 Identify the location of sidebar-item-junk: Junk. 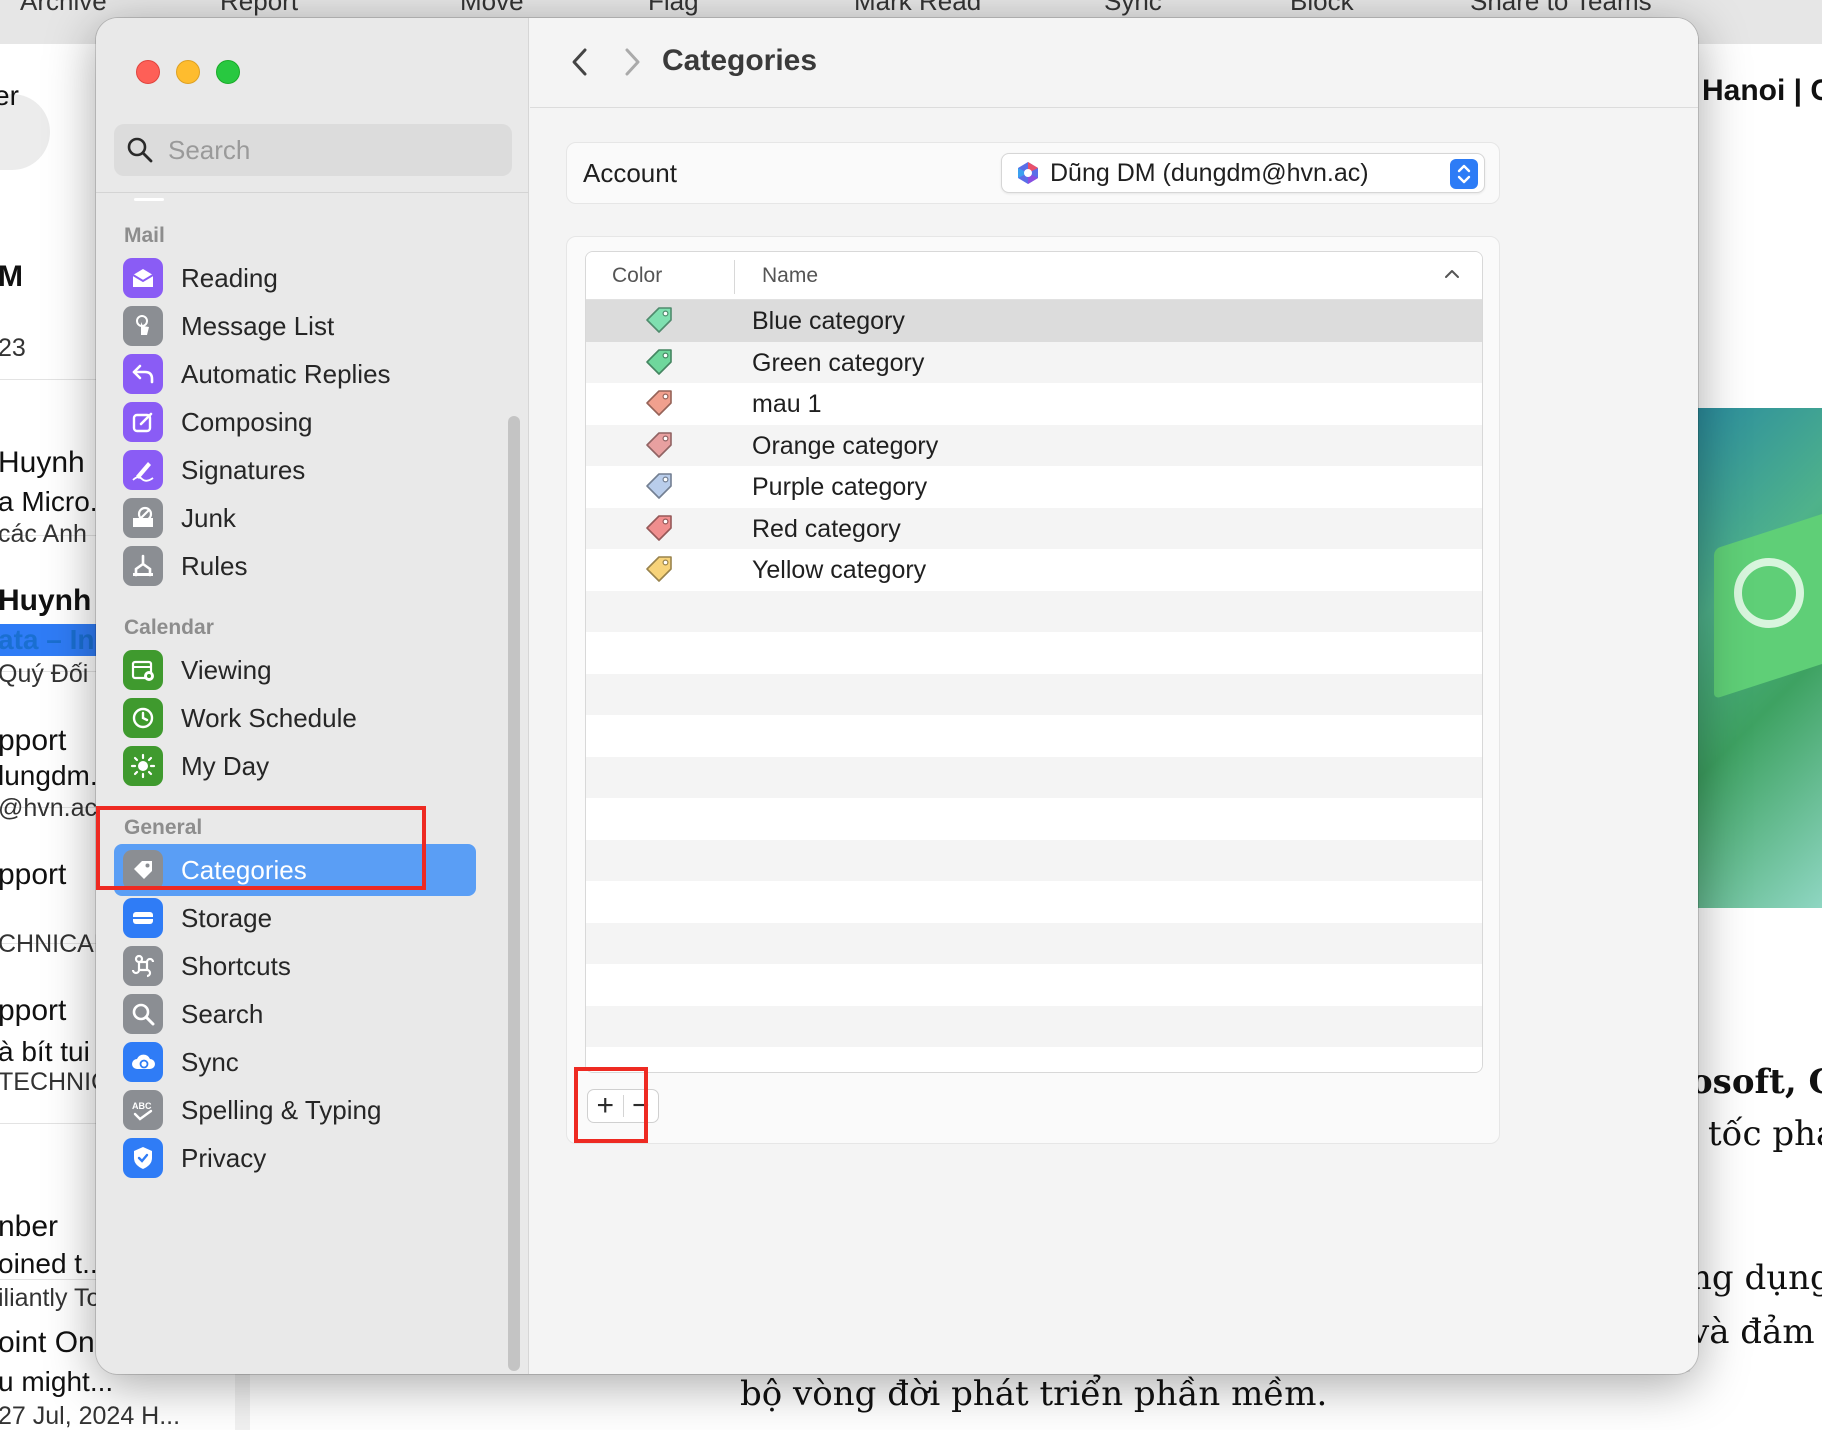
(295, 518).